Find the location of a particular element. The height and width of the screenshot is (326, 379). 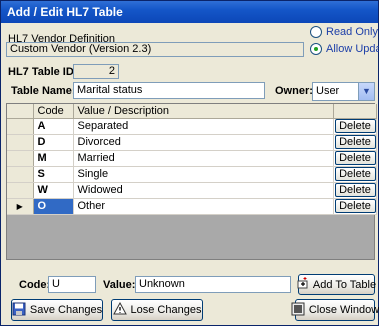

column-header-action is located at coordinates (355, 111).